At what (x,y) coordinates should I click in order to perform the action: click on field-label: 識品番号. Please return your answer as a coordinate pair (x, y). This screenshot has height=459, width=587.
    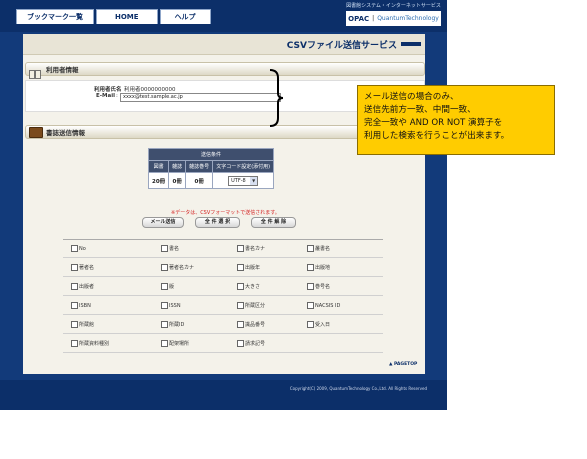
    Looking at the image, I should click on (255, 325).